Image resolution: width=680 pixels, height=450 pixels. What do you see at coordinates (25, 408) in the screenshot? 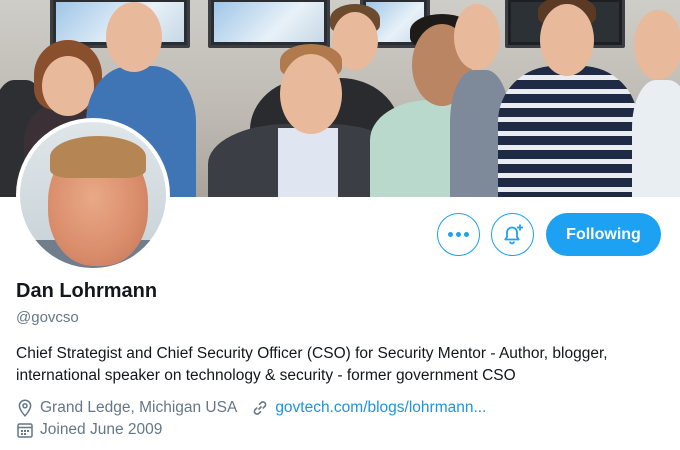
I see `location-pin-icon` at bounding box center [25, 408].